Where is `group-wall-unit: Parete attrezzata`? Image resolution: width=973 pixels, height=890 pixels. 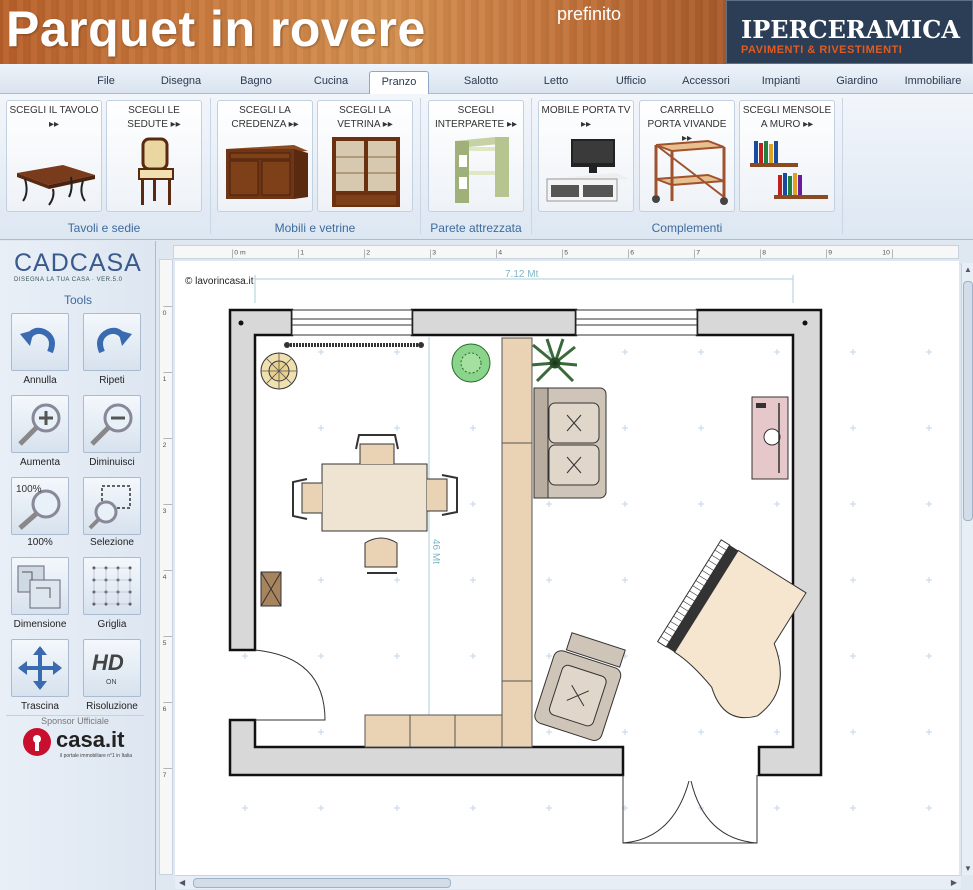 group-wall-unit: Parete attrezzata is located at coordinates (476, 228).